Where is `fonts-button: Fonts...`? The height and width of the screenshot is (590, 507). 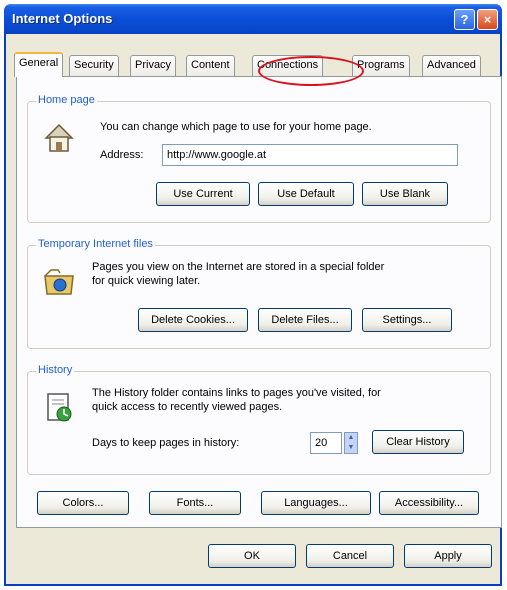
fonts-button: Fonts... is located at coordinates (195, 503).